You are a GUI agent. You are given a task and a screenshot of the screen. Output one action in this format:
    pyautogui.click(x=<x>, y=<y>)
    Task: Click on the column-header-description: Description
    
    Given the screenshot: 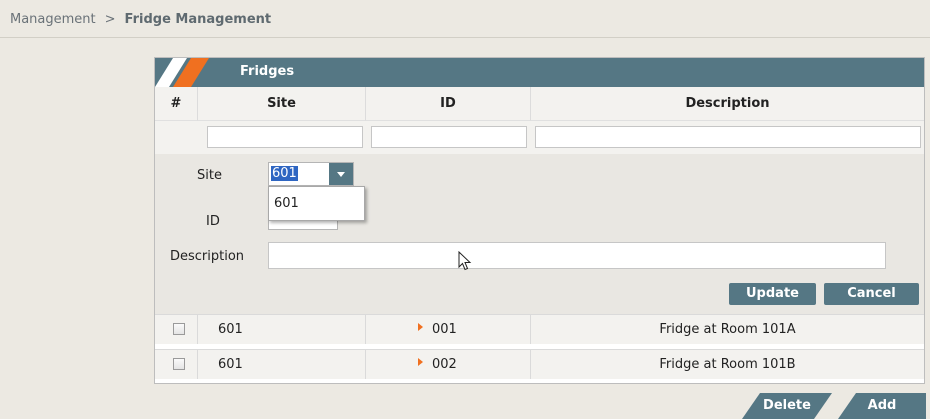 What is the action you would take?
    pyautogui.click(x=727, y=104)
    